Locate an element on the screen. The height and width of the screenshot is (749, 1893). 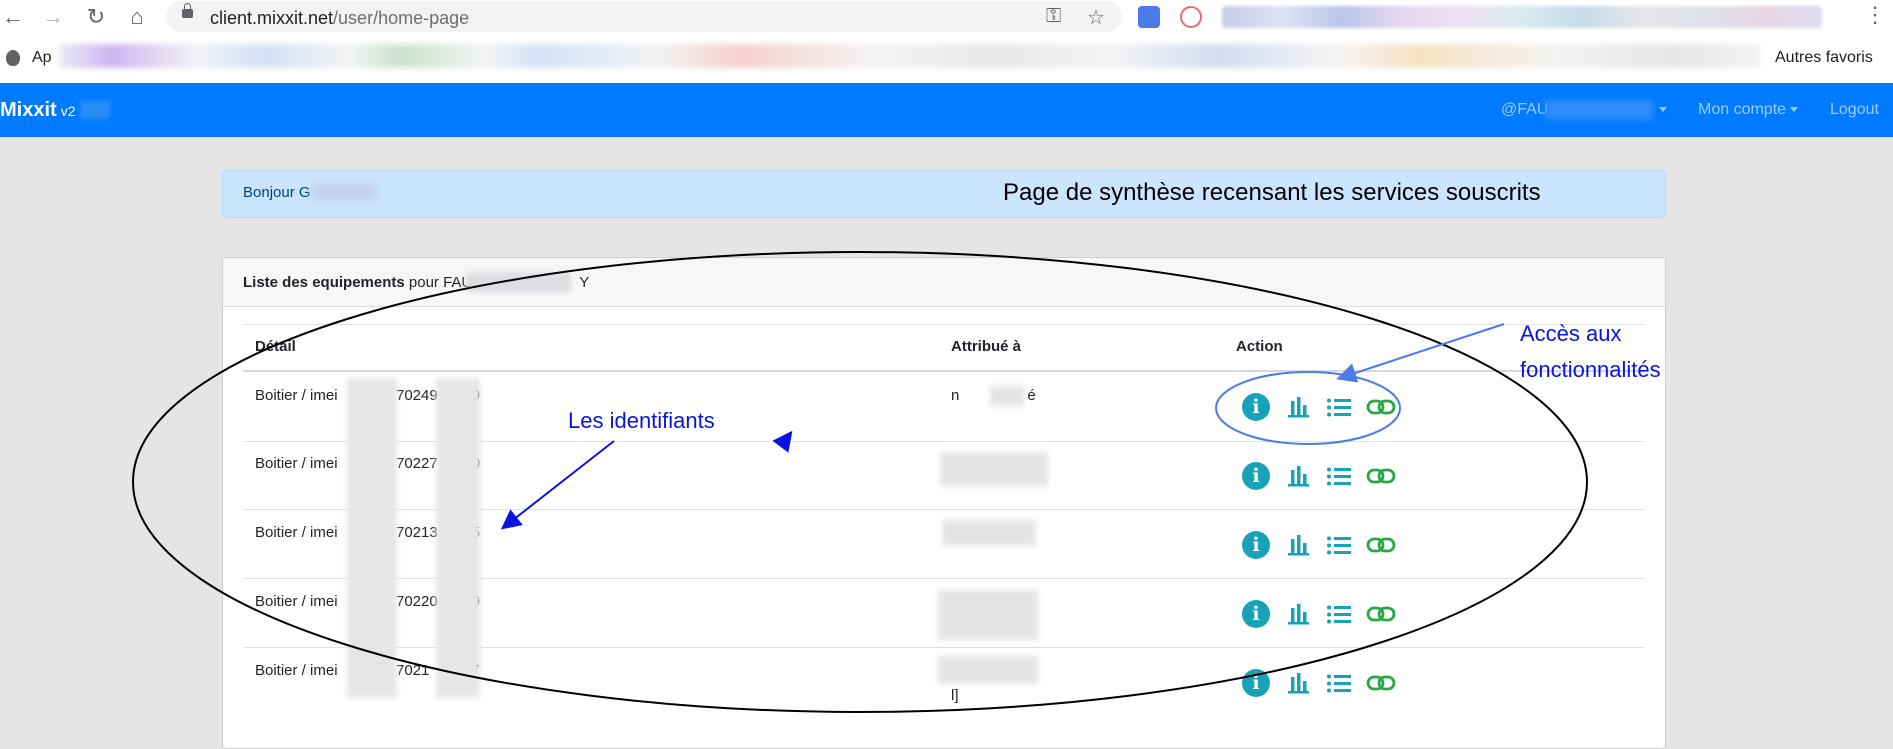
annotation-arrow-identifiers is located at coordinates (557, 485).